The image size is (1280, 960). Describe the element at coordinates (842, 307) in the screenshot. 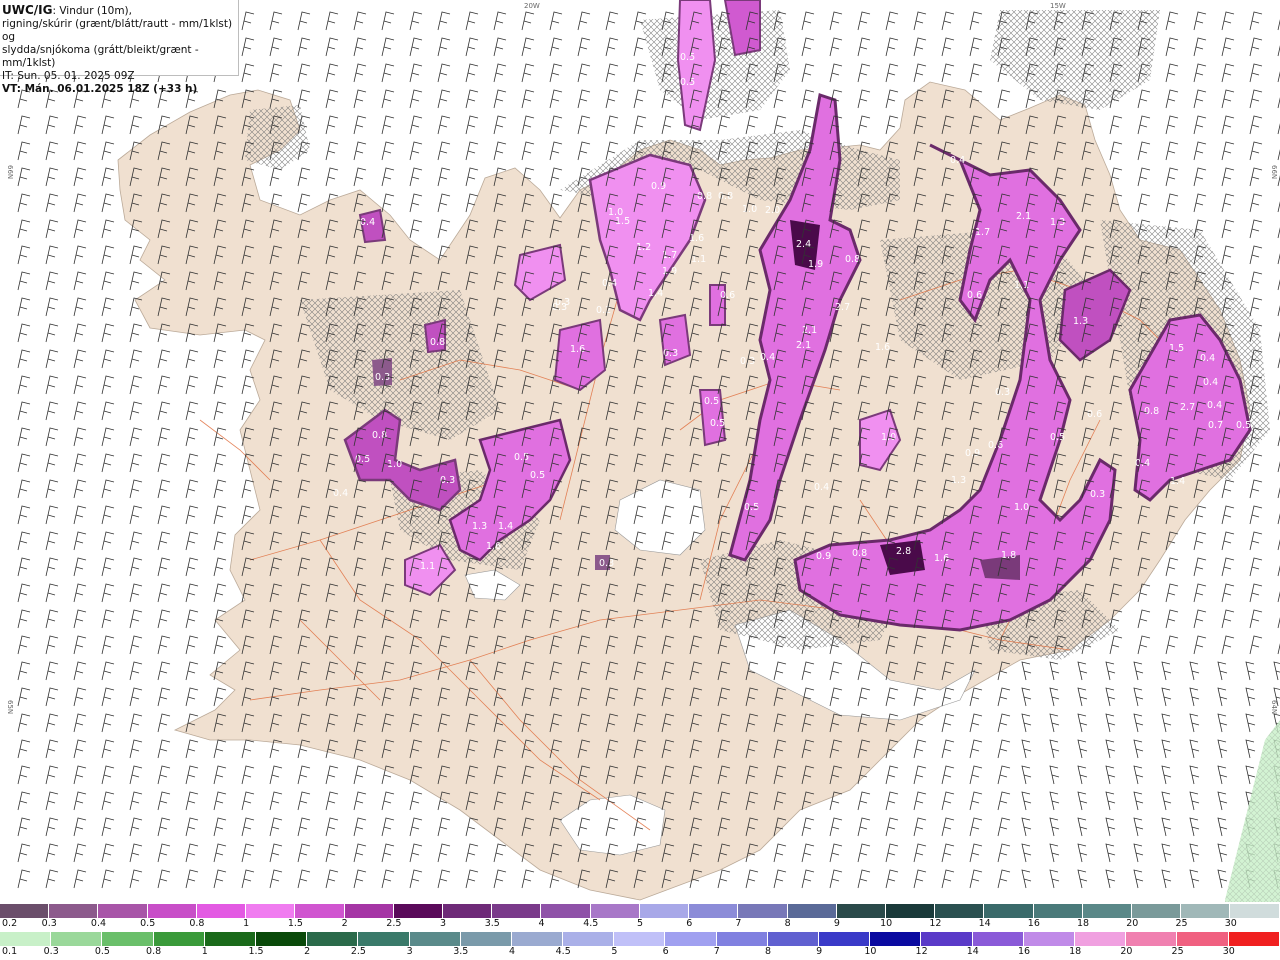

I see `precip-value-label: 2.7` at that location.